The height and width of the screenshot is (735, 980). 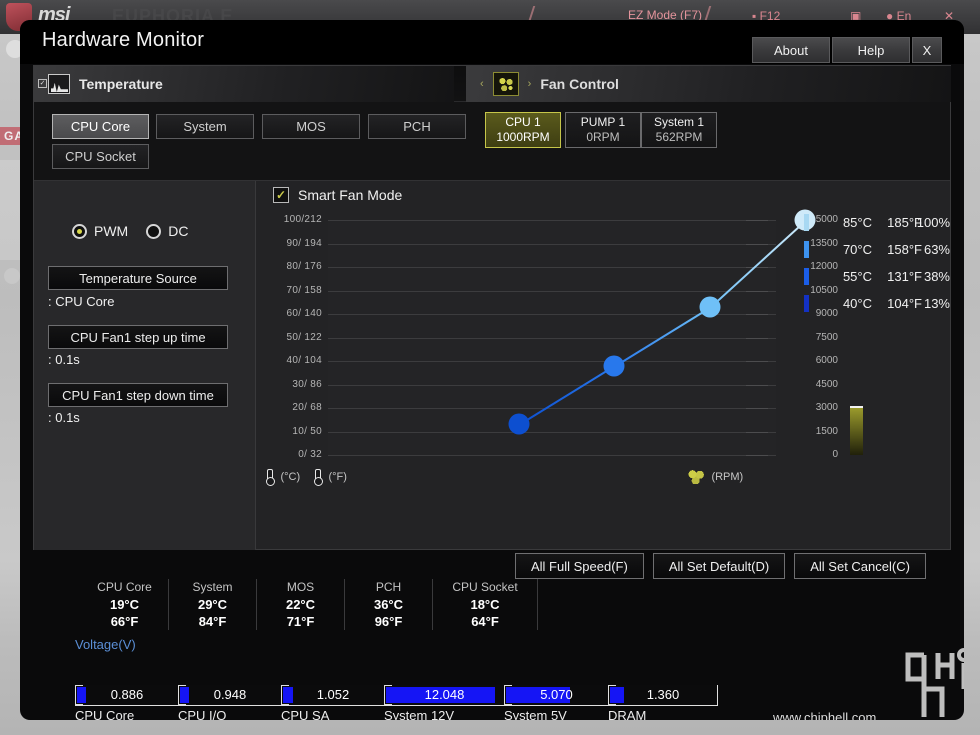 What do you see at coordinates (167, 231) in the screenshot?
I see `radio-dc: DC` at bounding box center [167, 231].